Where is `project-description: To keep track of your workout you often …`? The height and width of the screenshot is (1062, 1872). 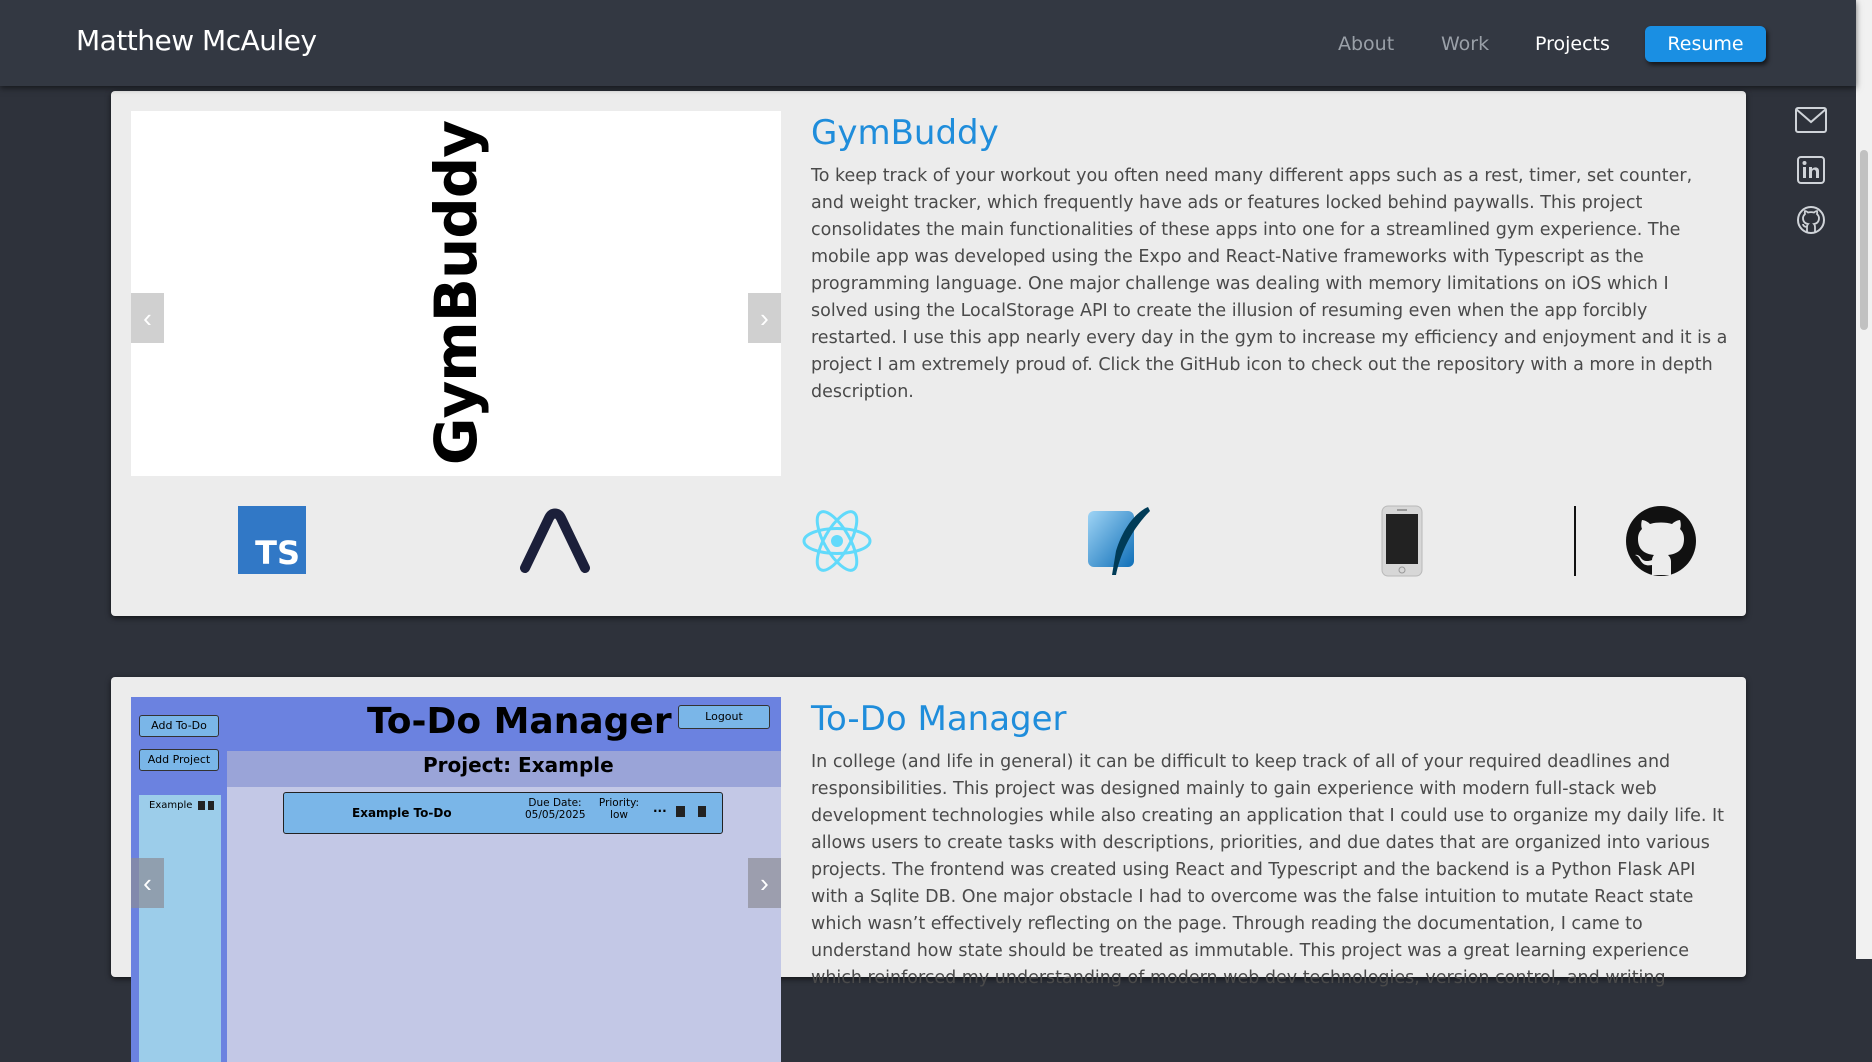 project-description: To keep track of your workout you often … is located at coordinates (1269, 284).